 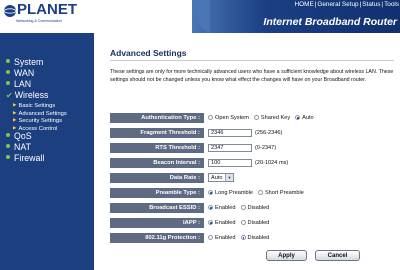 I want to click on rts-threshold-label: RTS Threshold :, so click(x=157, y=147).